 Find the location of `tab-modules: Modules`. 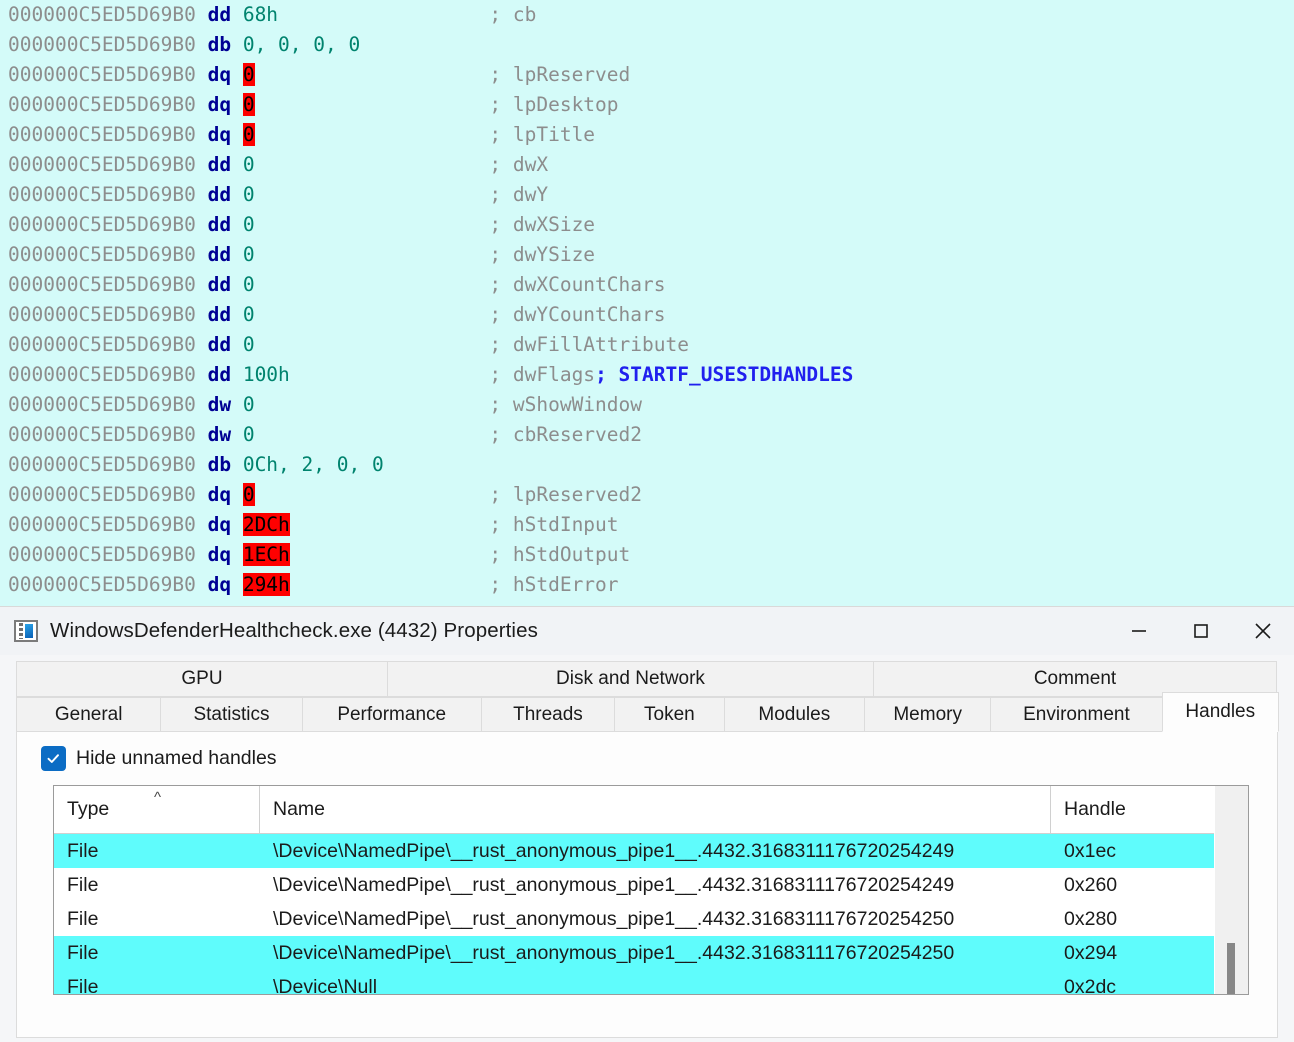

tab-modules: Modules is located at coordinates (794, 714).